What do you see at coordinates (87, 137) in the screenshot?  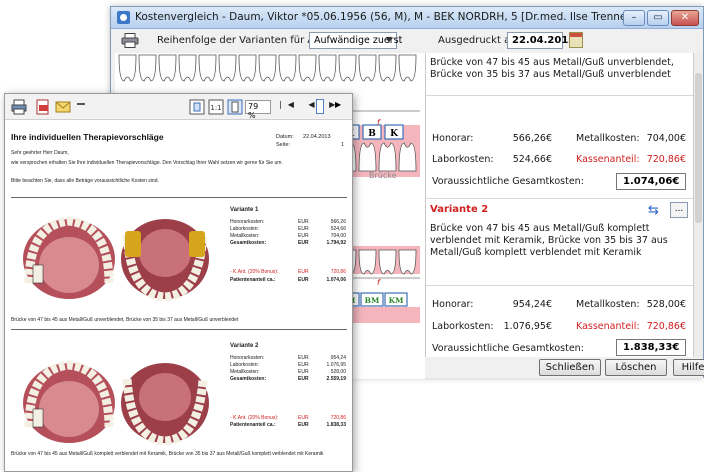 I see `document-title: Ihre individuellen Therapievorschläge` at bounding box center [87, 137].